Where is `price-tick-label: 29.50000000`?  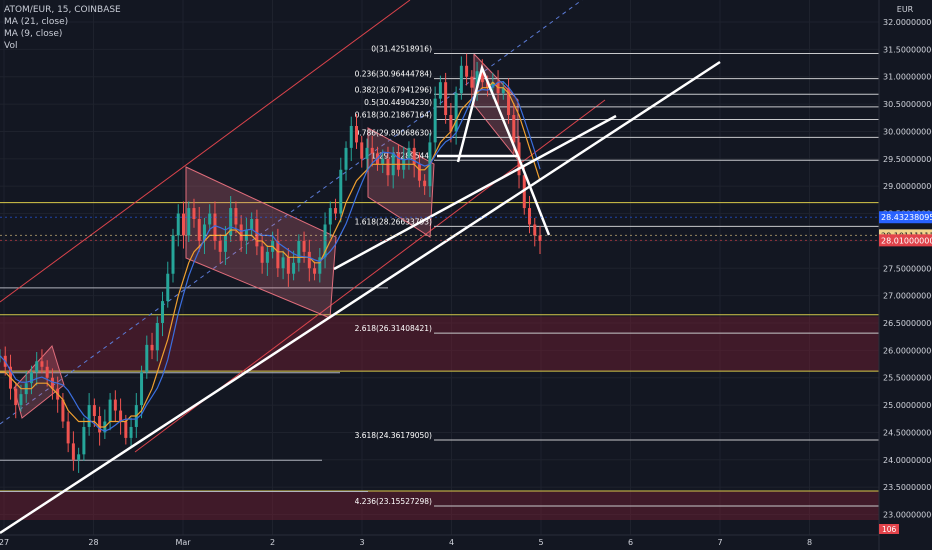
price-tick-label: 29.50000000 is located at coordinates (907, 159).